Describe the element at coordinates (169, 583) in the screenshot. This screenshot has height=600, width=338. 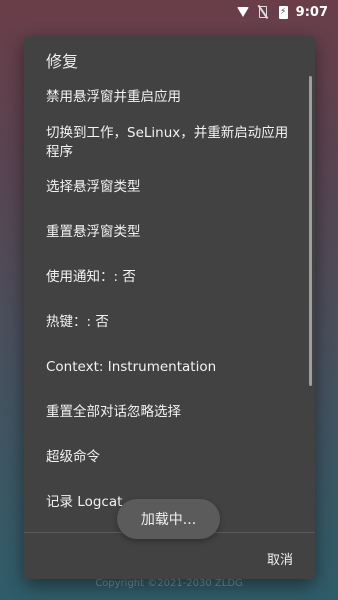
I see `copyright-text: Copyright ©2021-2030 ZLDG` at that location.